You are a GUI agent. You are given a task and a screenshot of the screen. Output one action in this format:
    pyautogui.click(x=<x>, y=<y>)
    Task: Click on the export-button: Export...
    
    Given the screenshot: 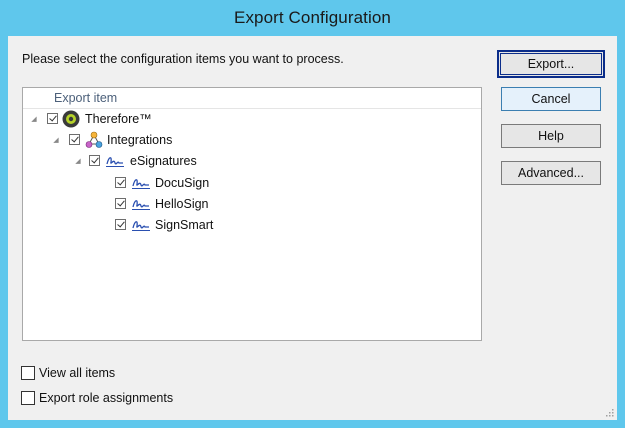 What is the action you would take?
    pyautogui.click(x=551, y=64)
    